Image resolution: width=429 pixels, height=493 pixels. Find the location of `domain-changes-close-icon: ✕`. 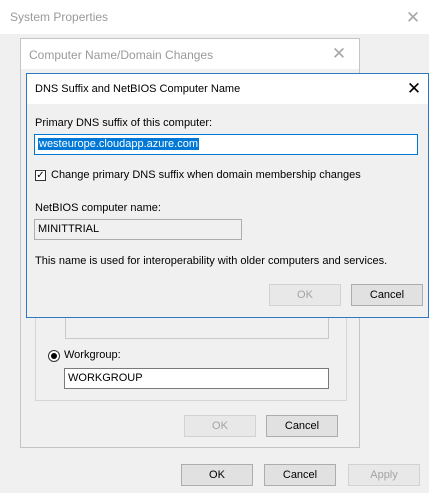

domain-changes-close-icon: ✕ is located at coordinates (339, 54).